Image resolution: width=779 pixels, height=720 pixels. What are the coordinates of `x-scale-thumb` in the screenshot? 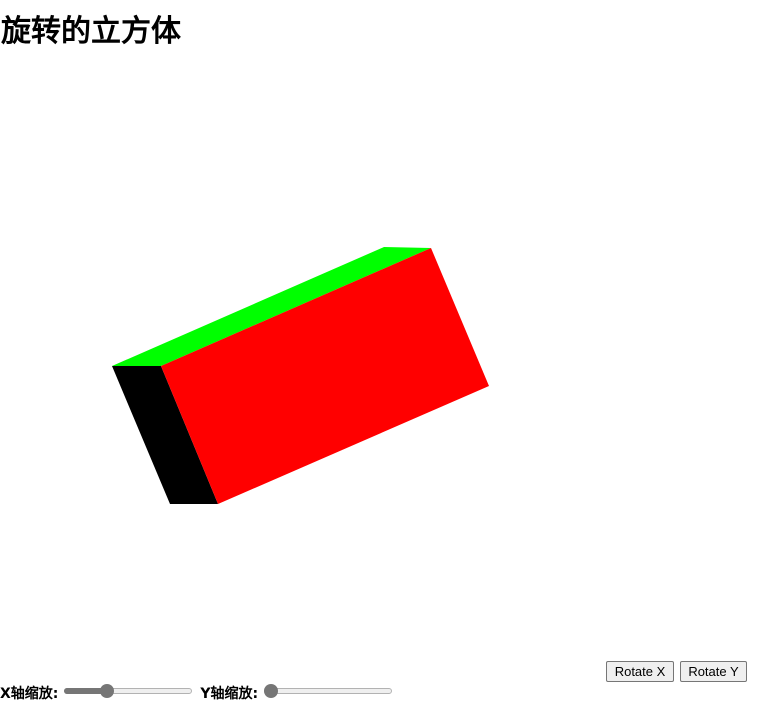 It's located at (106, 691).